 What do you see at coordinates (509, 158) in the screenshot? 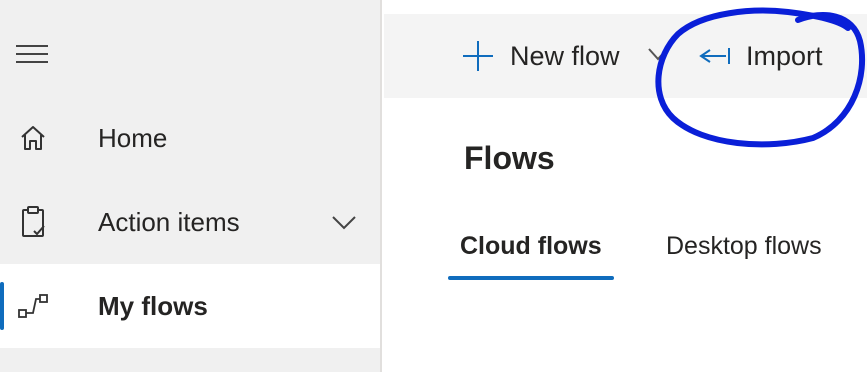
I see `page-title: Flows` at bounding box center [509, 158].